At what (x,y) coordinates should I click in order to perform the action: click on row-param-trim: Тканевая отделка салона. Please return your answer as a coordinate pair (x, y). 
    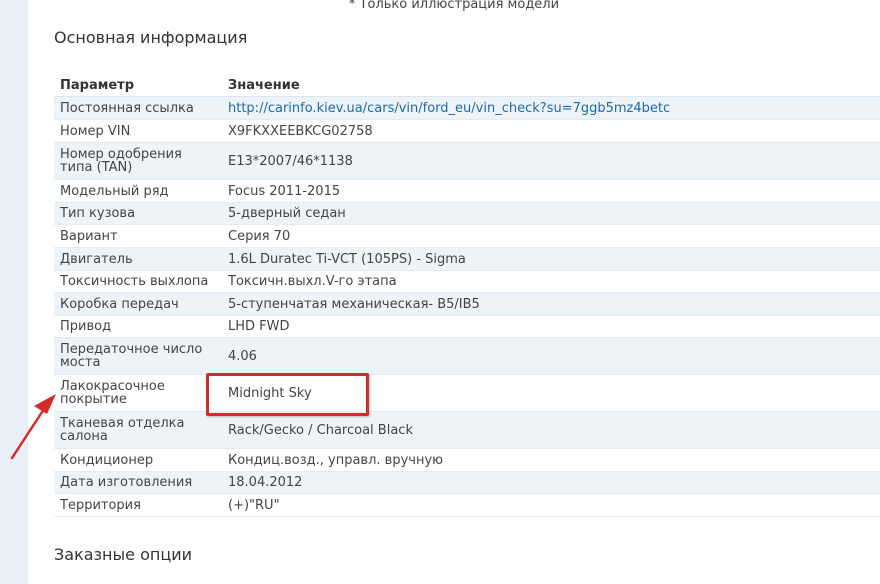
    Looking at the image, I should click on (138, 430).